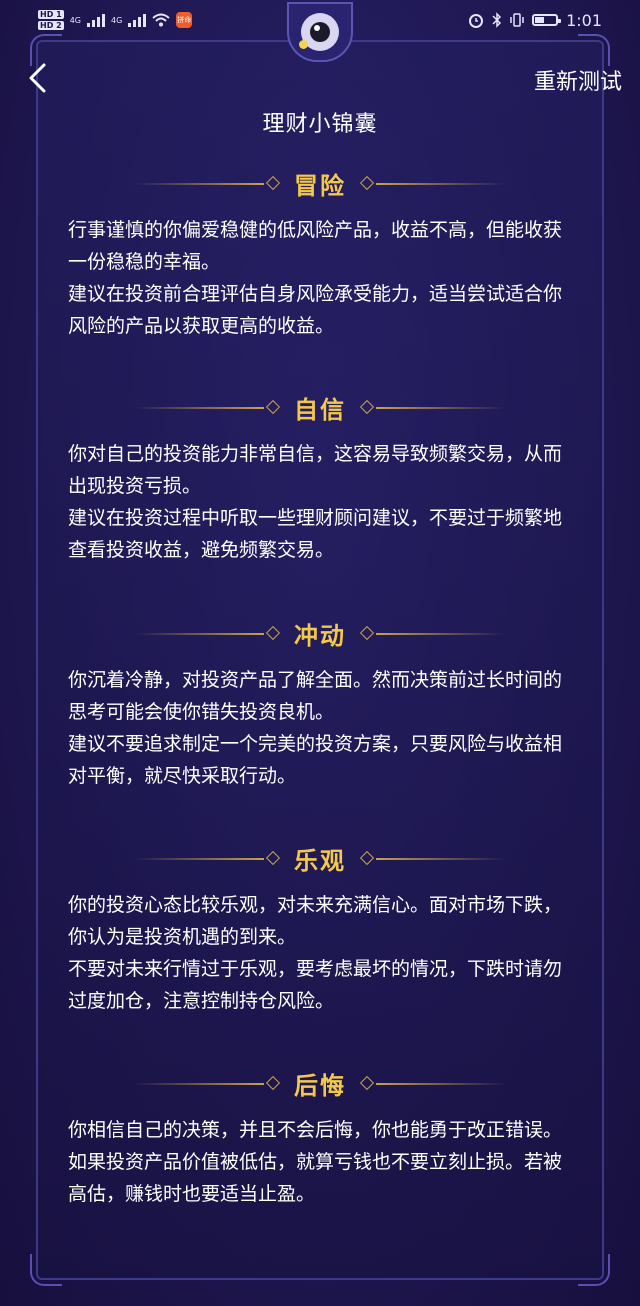 The width and height of the screenshot is (640, 1306). What do you see at coordinates (315, 760) in the screenshot?
I see `section-advice: 建议不要追求制定一个完美的投资方案，只要风险与收益相对平衡，就尽快采取行动。` at bounding box center [315, 760].